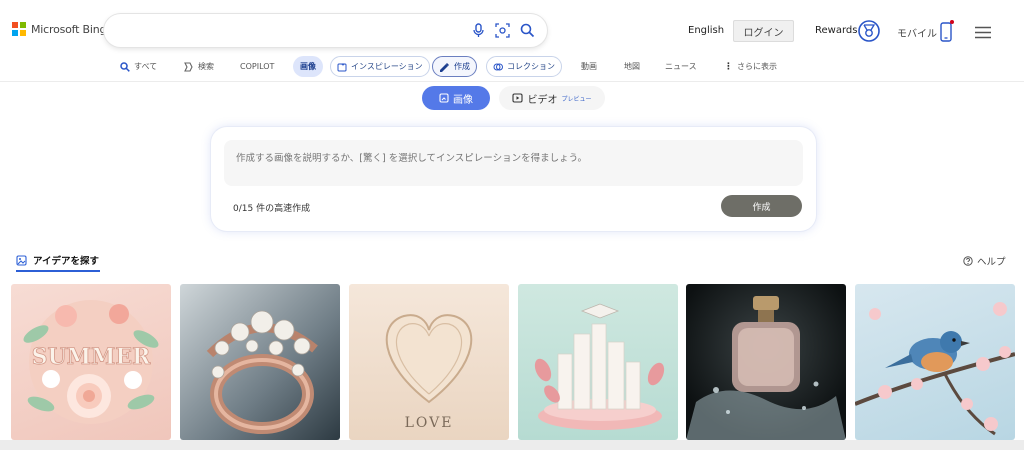 Image resolution: width=1024 pixels, height=450 pixels. What do you see at coordinates (69, 29) in the screenshot?
I see `logo-text: Microsoft Bing` at bounding box center [69, 29].